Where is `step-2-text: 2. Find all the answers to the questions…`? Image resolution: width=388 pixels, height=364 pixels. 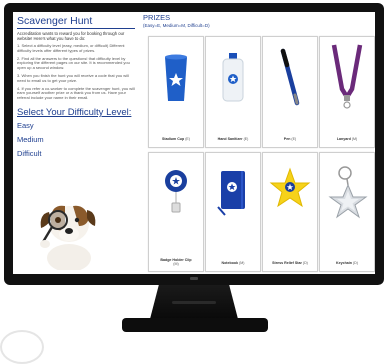 step-2-text: 2. Find all the answers to the questions… is located at coordinates (73, 63).